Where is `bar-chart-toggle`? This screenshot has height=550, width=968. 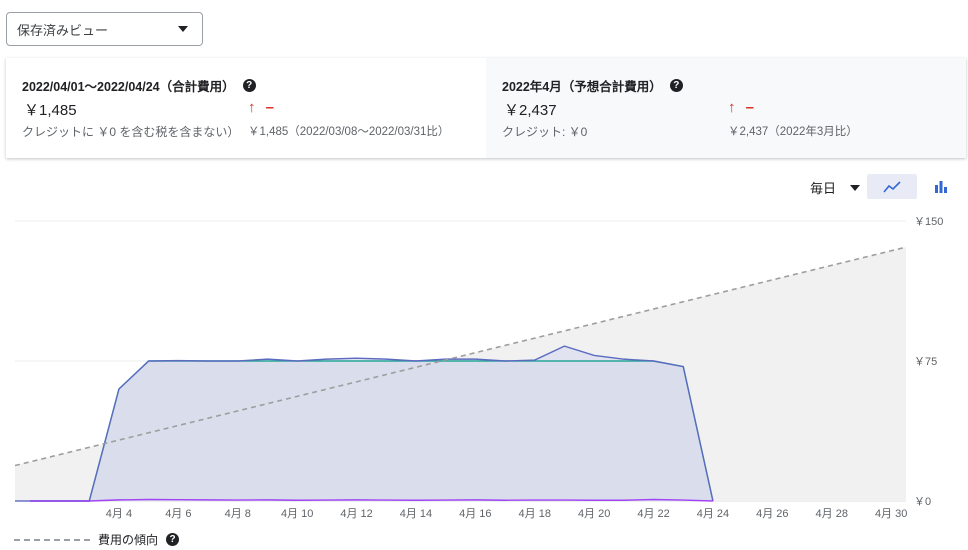 bar-chart-toggle is located at coordinates (941, 186).